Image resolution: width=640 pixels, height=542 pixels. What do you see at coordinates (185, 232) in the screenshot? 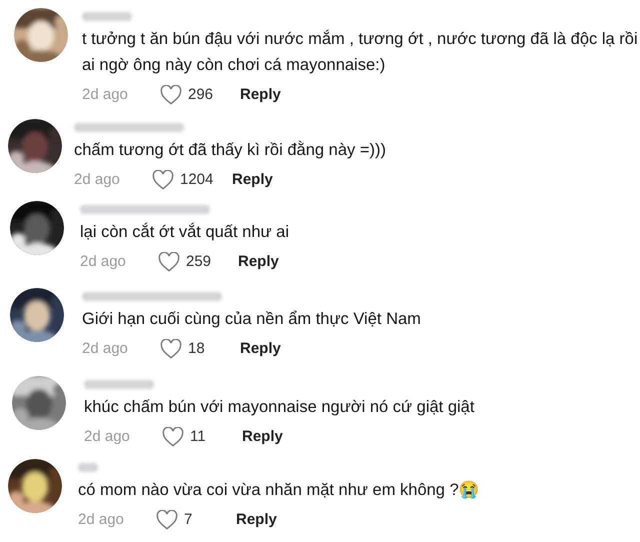
I see `comment-text: lại còn cắt ớt vắt quất như ai` at bounding box center [185, 232].